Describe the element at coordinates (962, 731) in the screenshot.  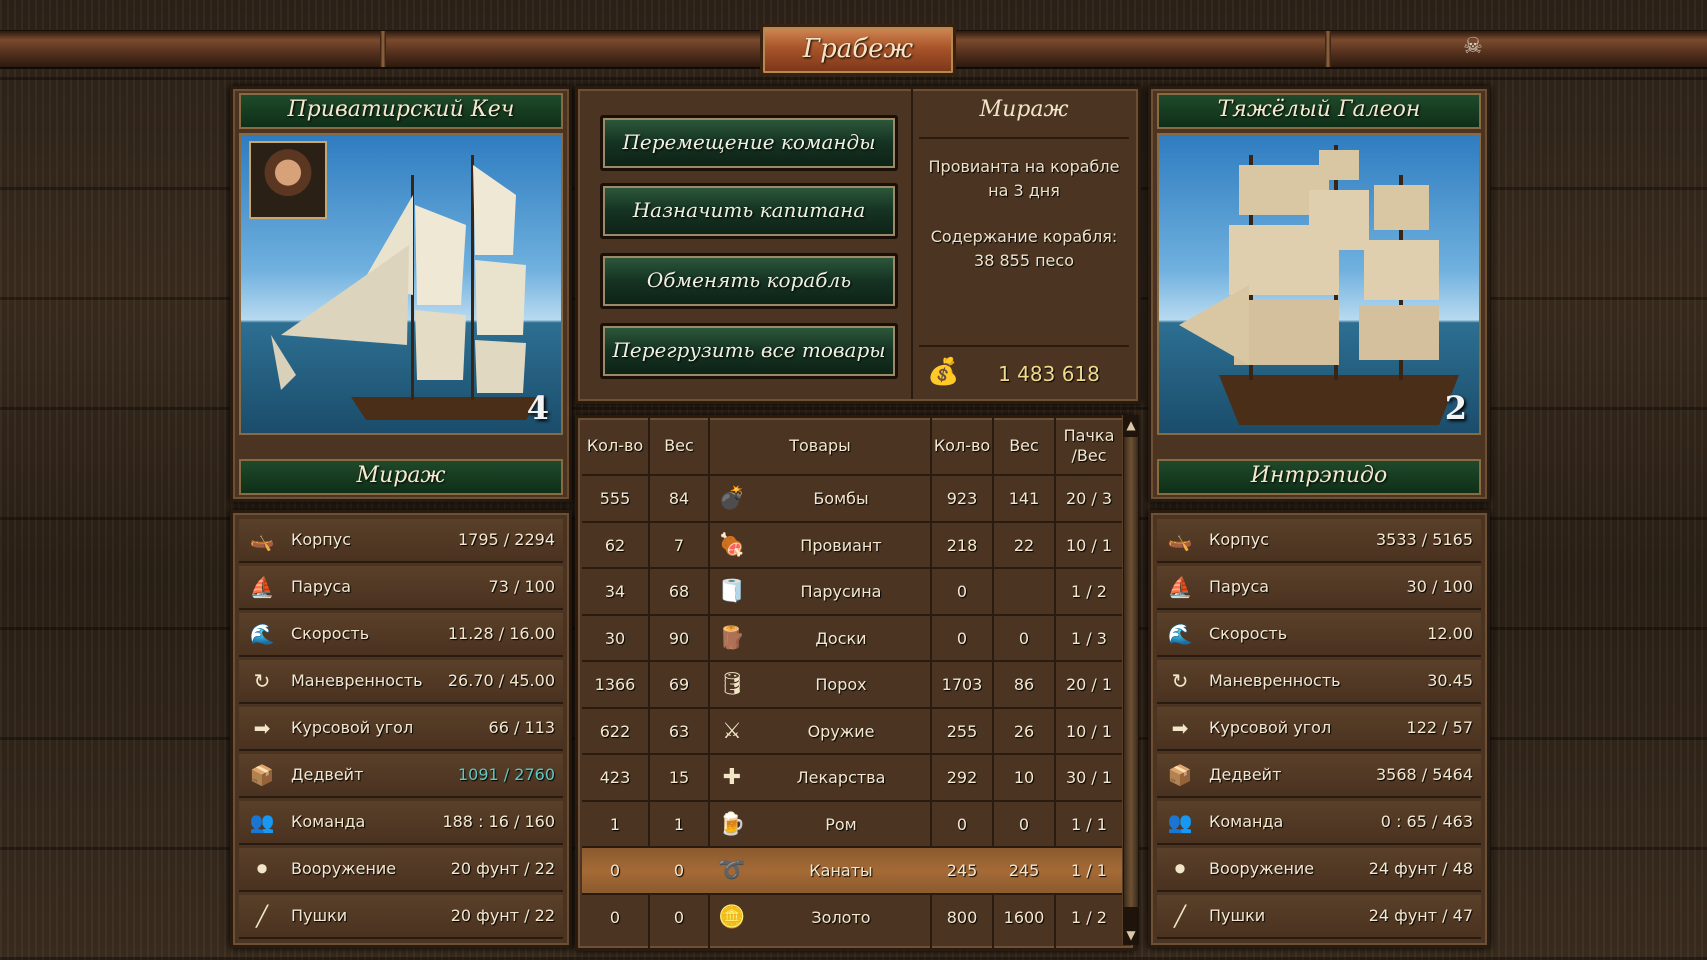
I see `qty-right: 255` at that location.